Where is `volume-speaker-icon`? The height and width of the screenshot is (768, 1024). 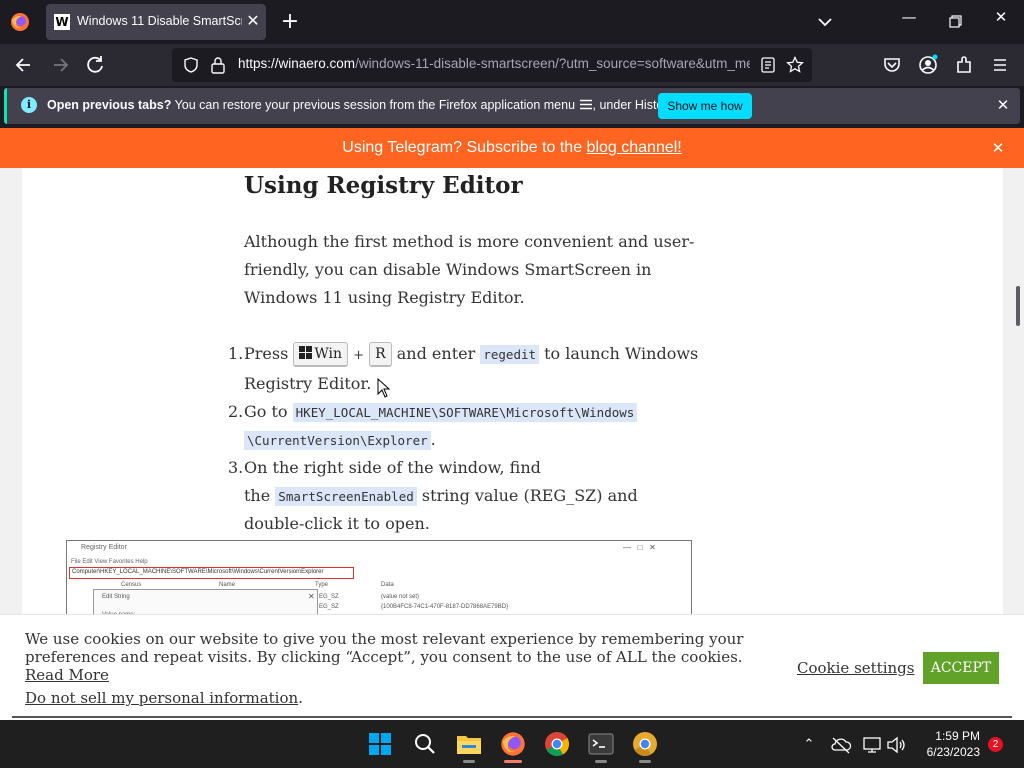
volume-speaker-icon is located at coordinates (896, 745).